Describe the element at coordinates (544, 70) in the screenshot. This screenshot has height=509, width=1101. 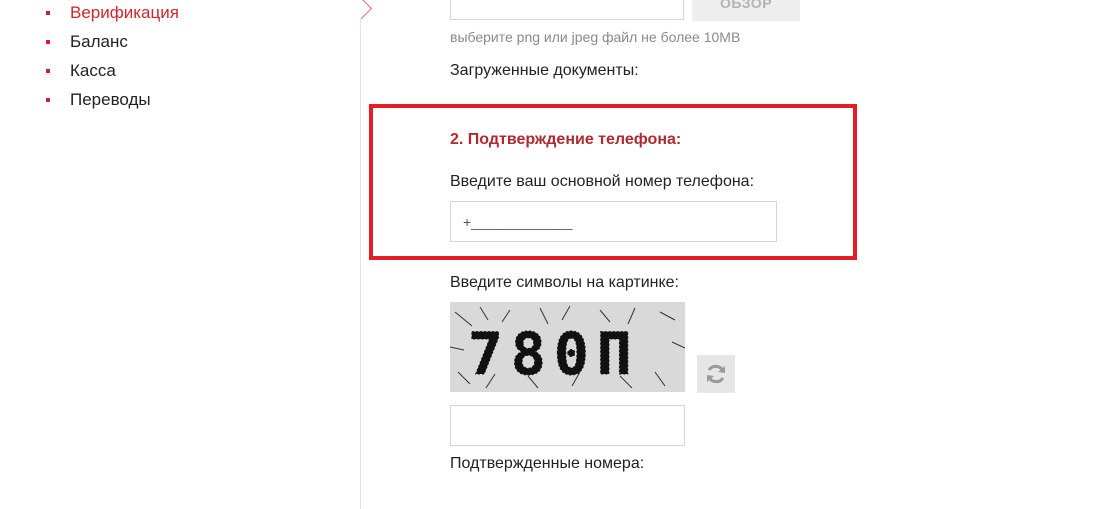
I see `uploaded-documents-label: Загруженные документы:` at that location.